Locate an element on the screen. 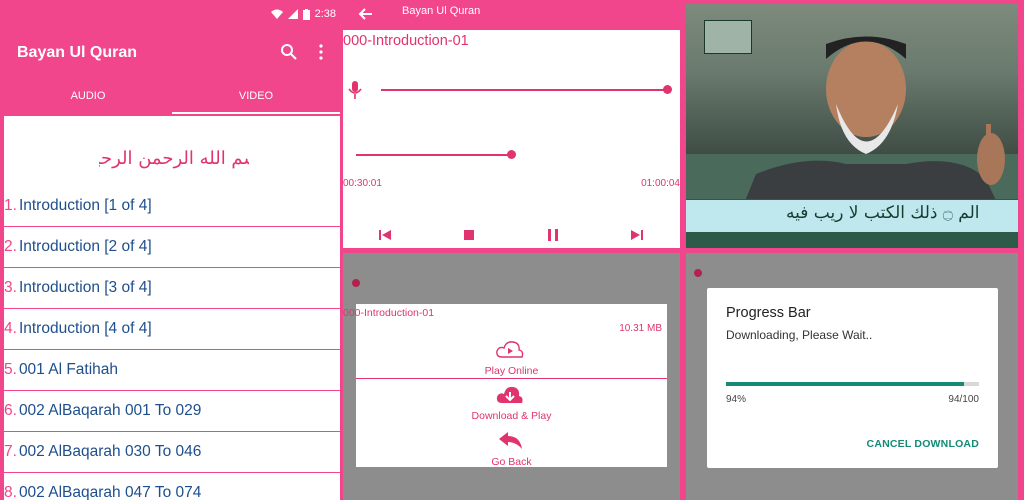  volume-slider-thumb is located at coordinates (667, 89).